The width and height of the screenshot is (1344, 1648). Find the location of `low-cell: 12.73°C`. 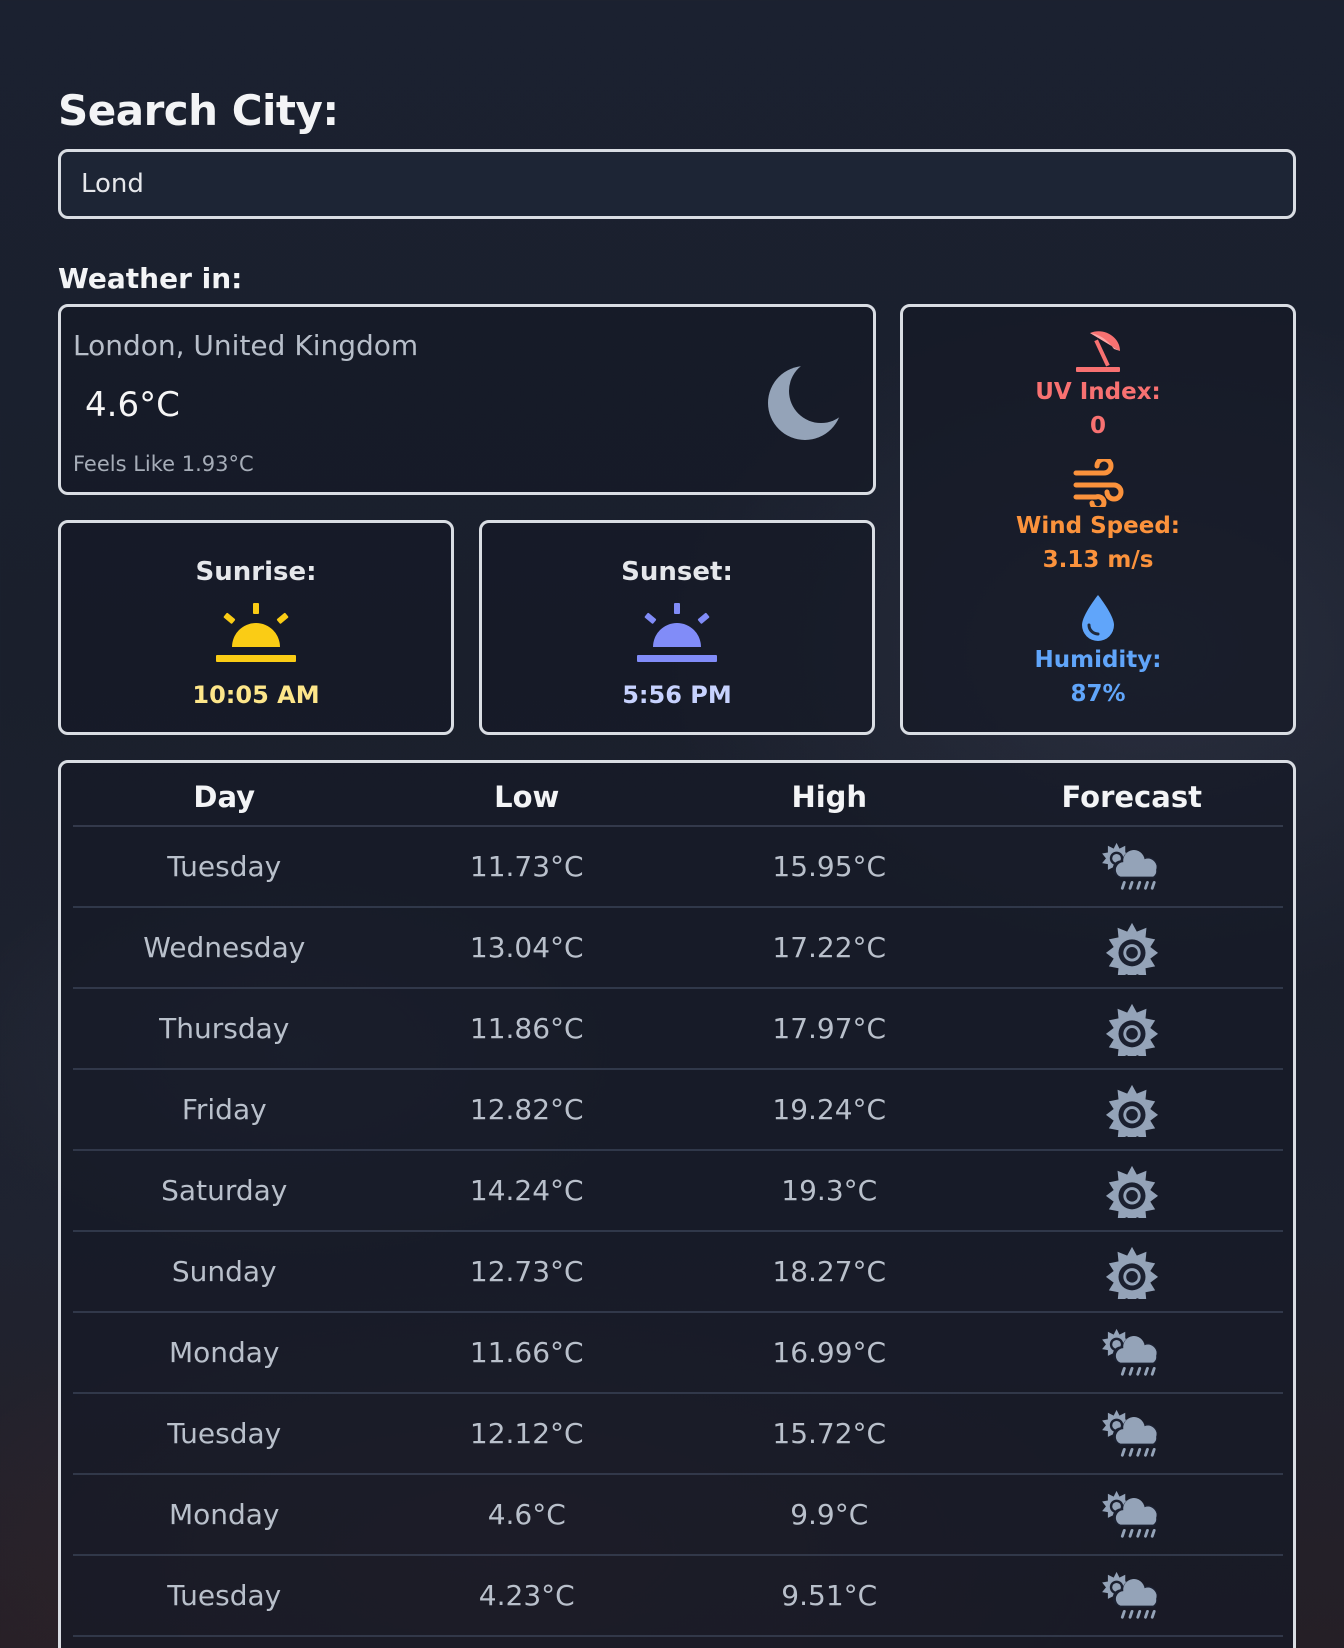

low-cell: 12.73°C is located at coordinates (526, 1271).